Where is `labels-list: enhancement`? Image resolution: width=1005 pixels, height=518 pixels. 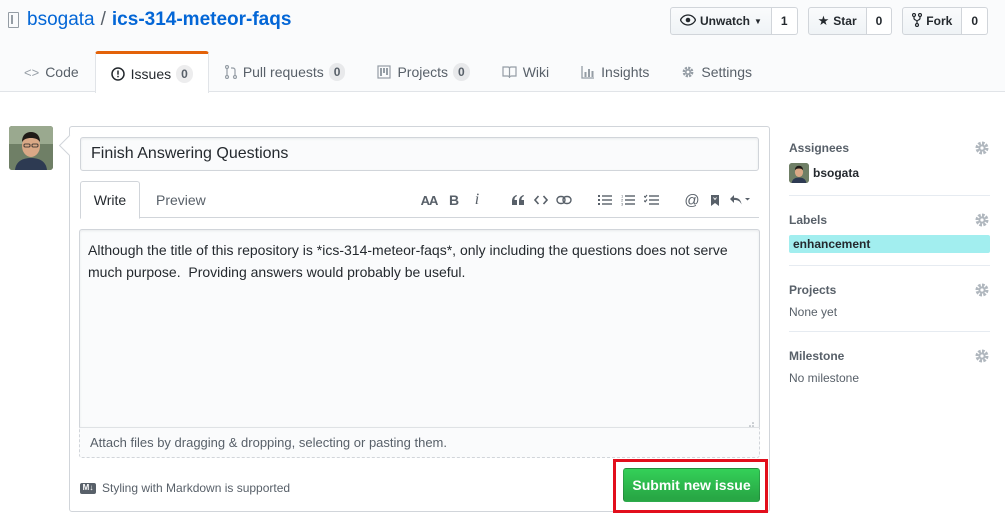 labels-list: enhancement is located at coordinates (889, 244).